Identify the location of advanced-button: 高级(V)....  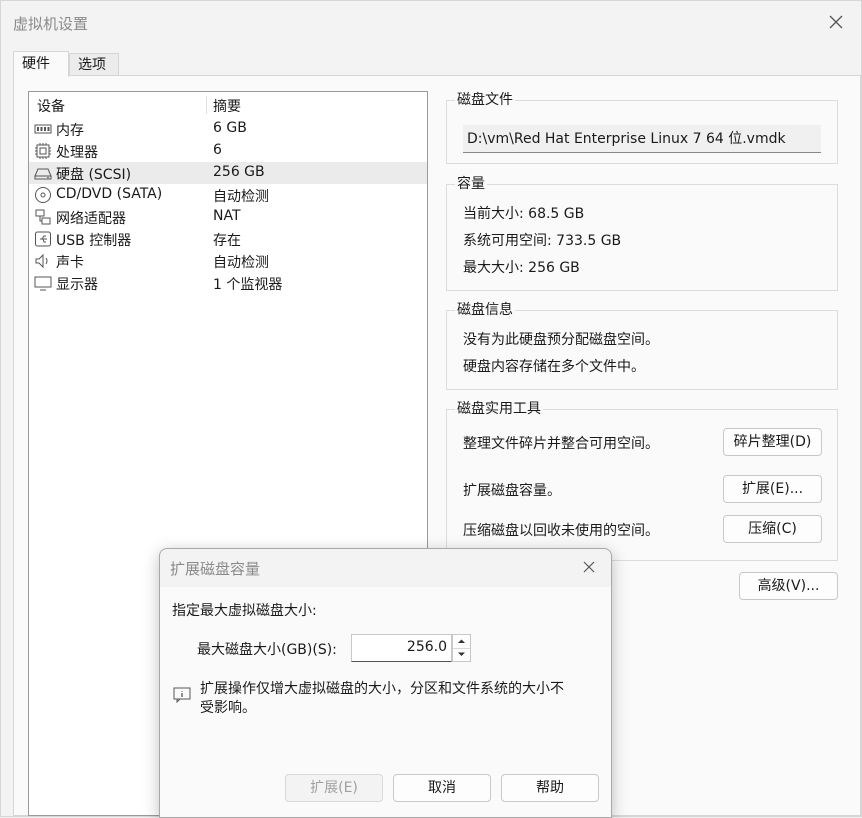
(788, 586).